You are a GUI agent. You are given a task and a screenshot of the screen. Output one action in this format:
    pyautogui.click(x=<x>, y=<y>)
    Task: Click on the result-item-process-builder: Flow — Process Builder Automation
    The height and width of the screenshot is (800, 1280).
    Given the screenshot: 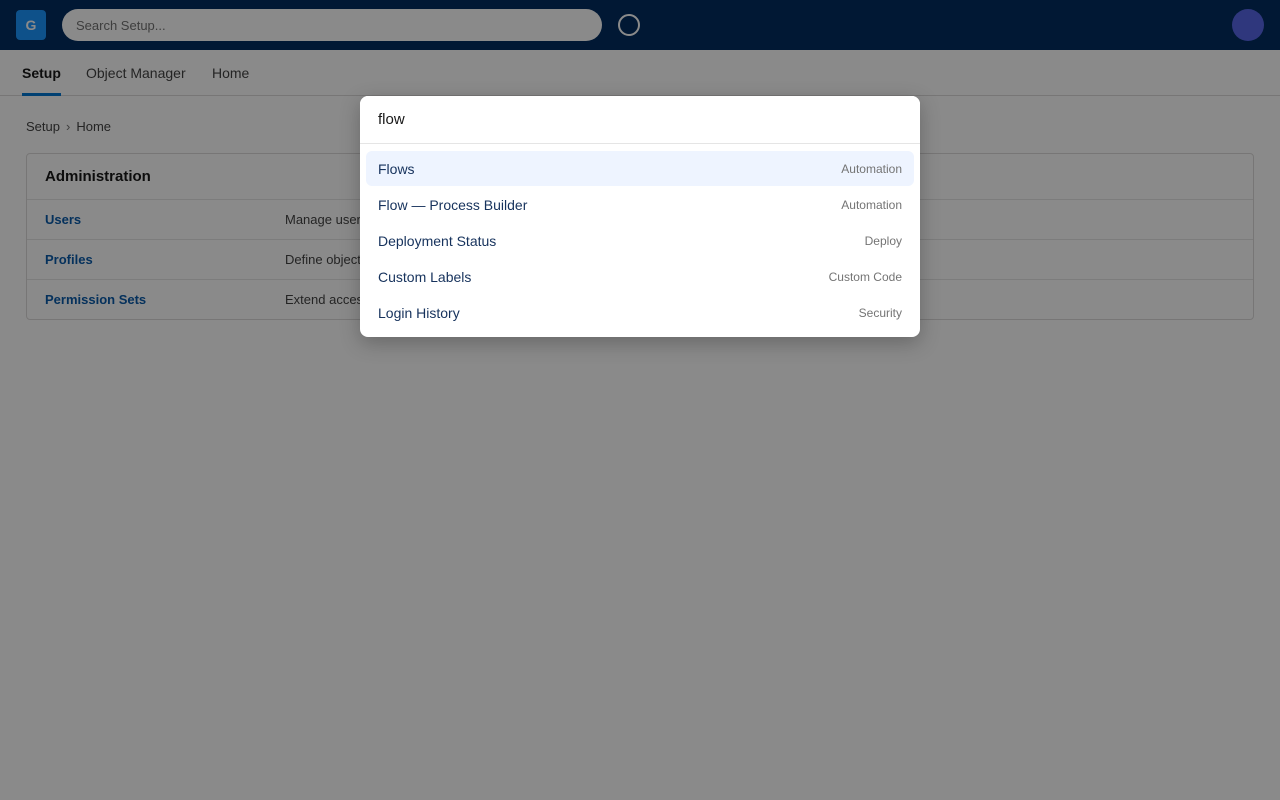 What is the action you would take?
    pyautogui.click(x=640, y=204)
    